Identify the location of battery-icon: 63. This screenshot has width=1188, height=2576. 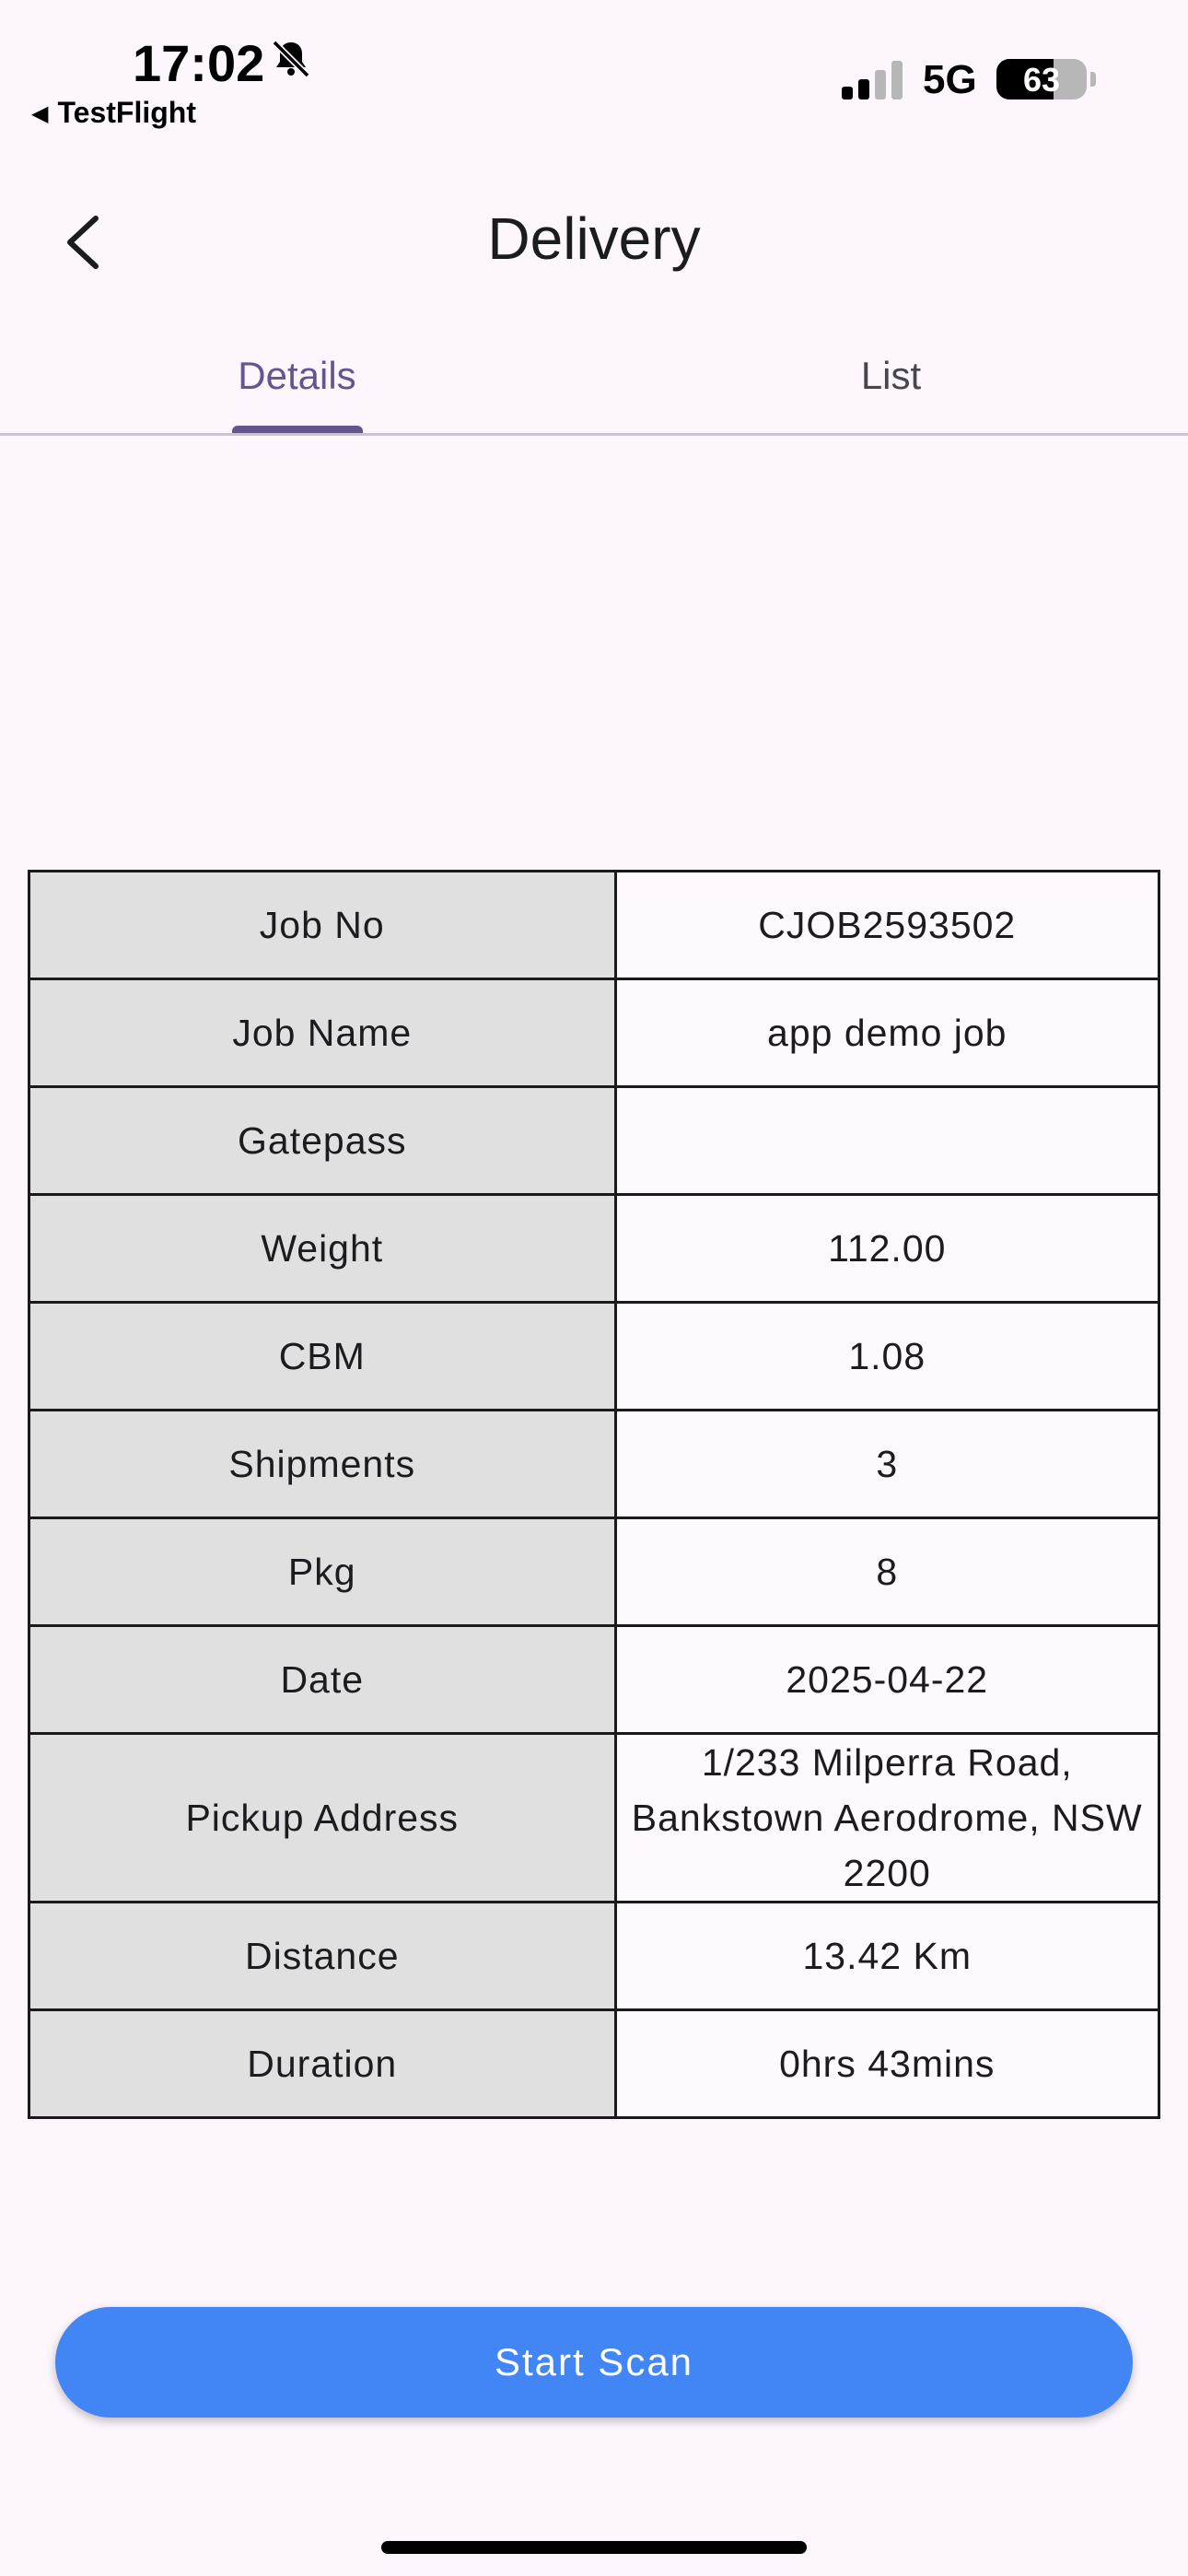
(1041, 79).